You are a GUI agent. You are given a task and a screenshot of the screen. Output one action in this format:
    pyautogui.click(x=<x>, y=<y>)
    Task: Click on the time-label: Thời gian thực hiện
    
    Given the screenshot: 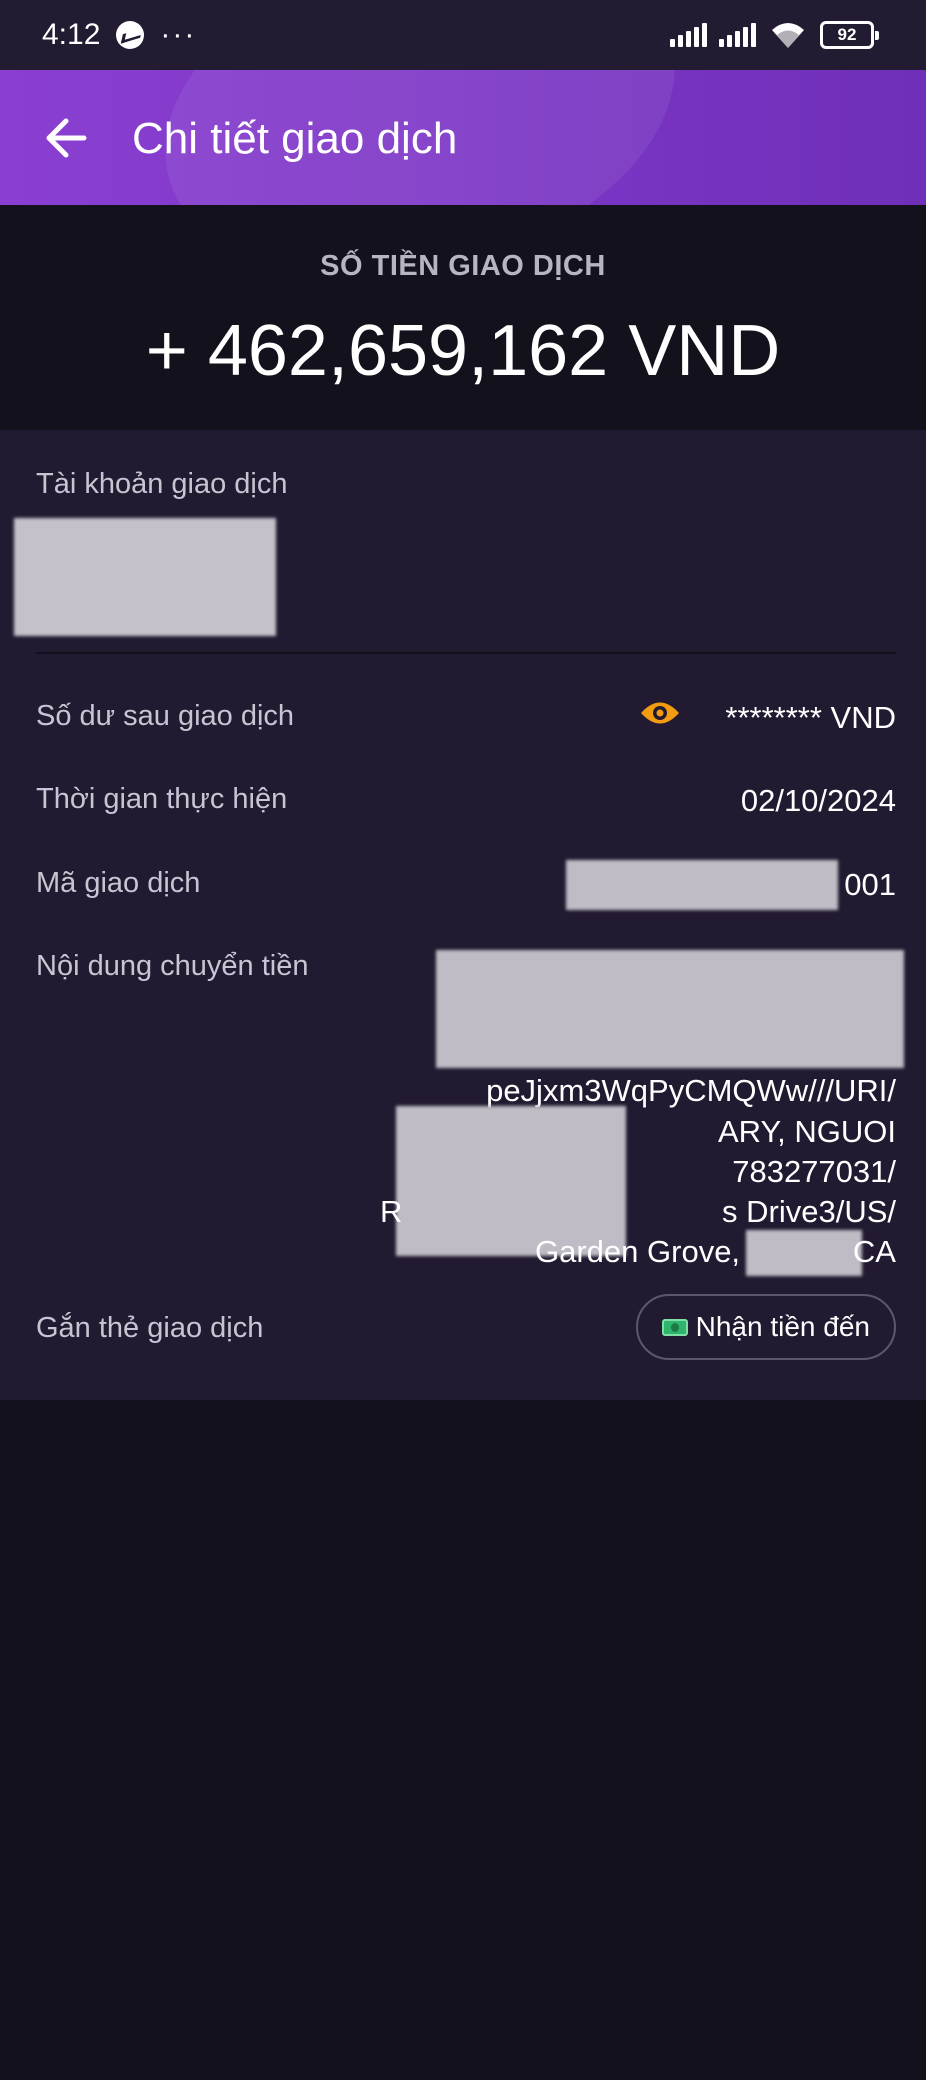 What is the action you would take?
    pyautogui.click(x=162, y=799)
    